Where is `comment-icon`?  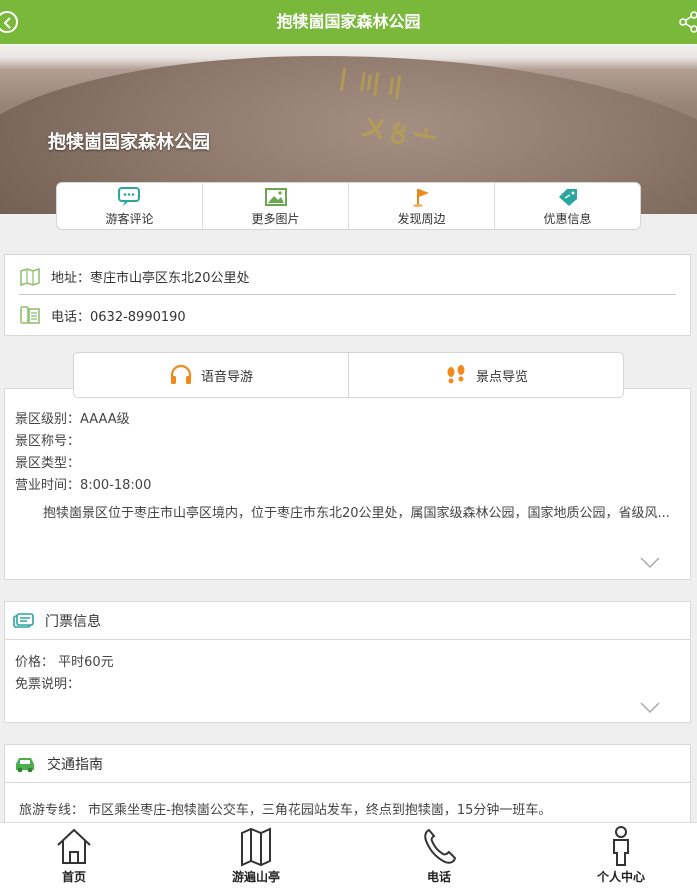
comment-icon is located at coordinates (128, 196).